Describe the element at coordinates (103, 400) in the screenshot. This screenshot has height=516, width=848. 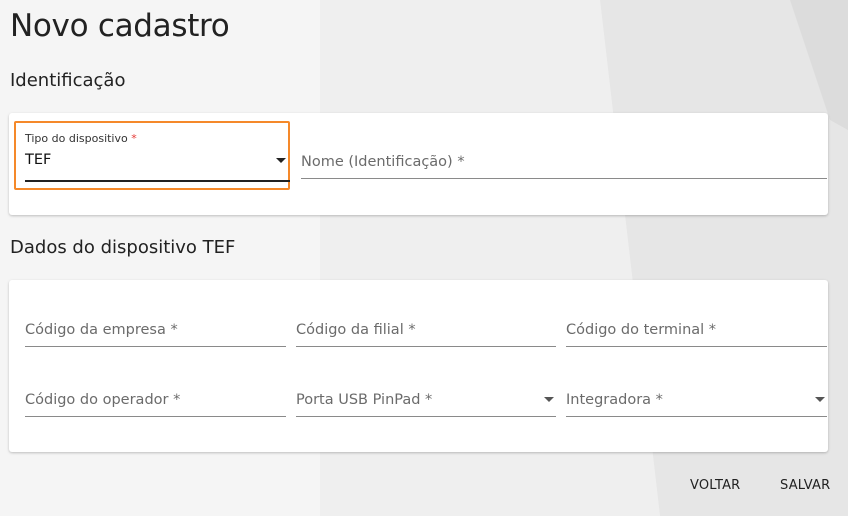
I see `codigo-operador-label: Código do operador *` at that location.